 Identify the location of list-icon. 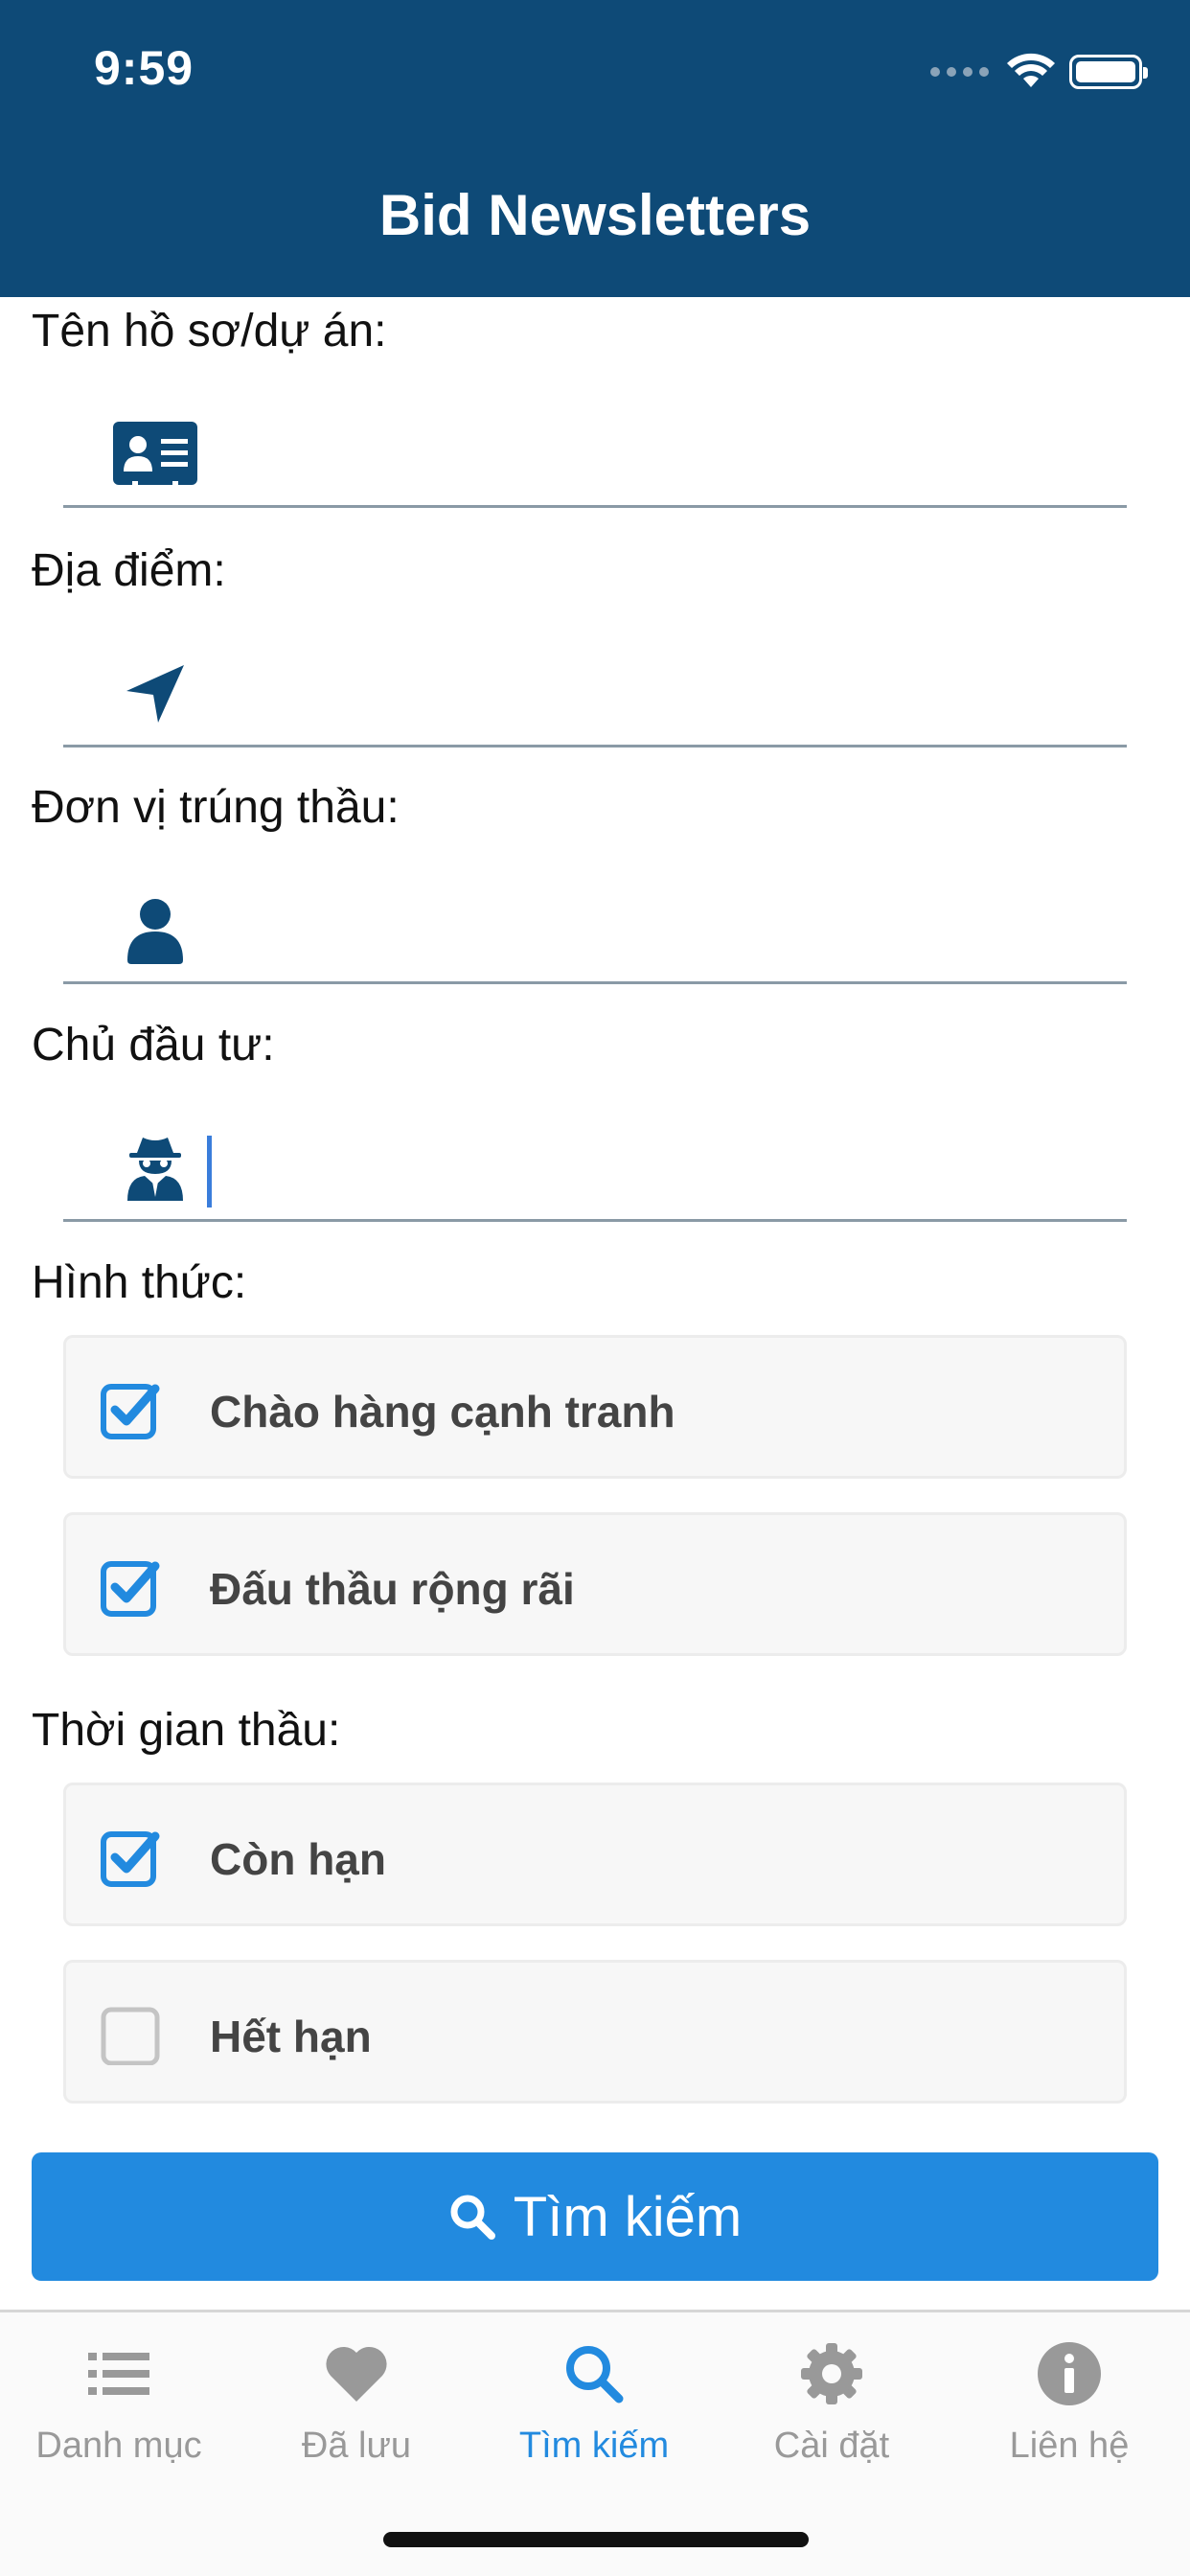
(119, 2373).